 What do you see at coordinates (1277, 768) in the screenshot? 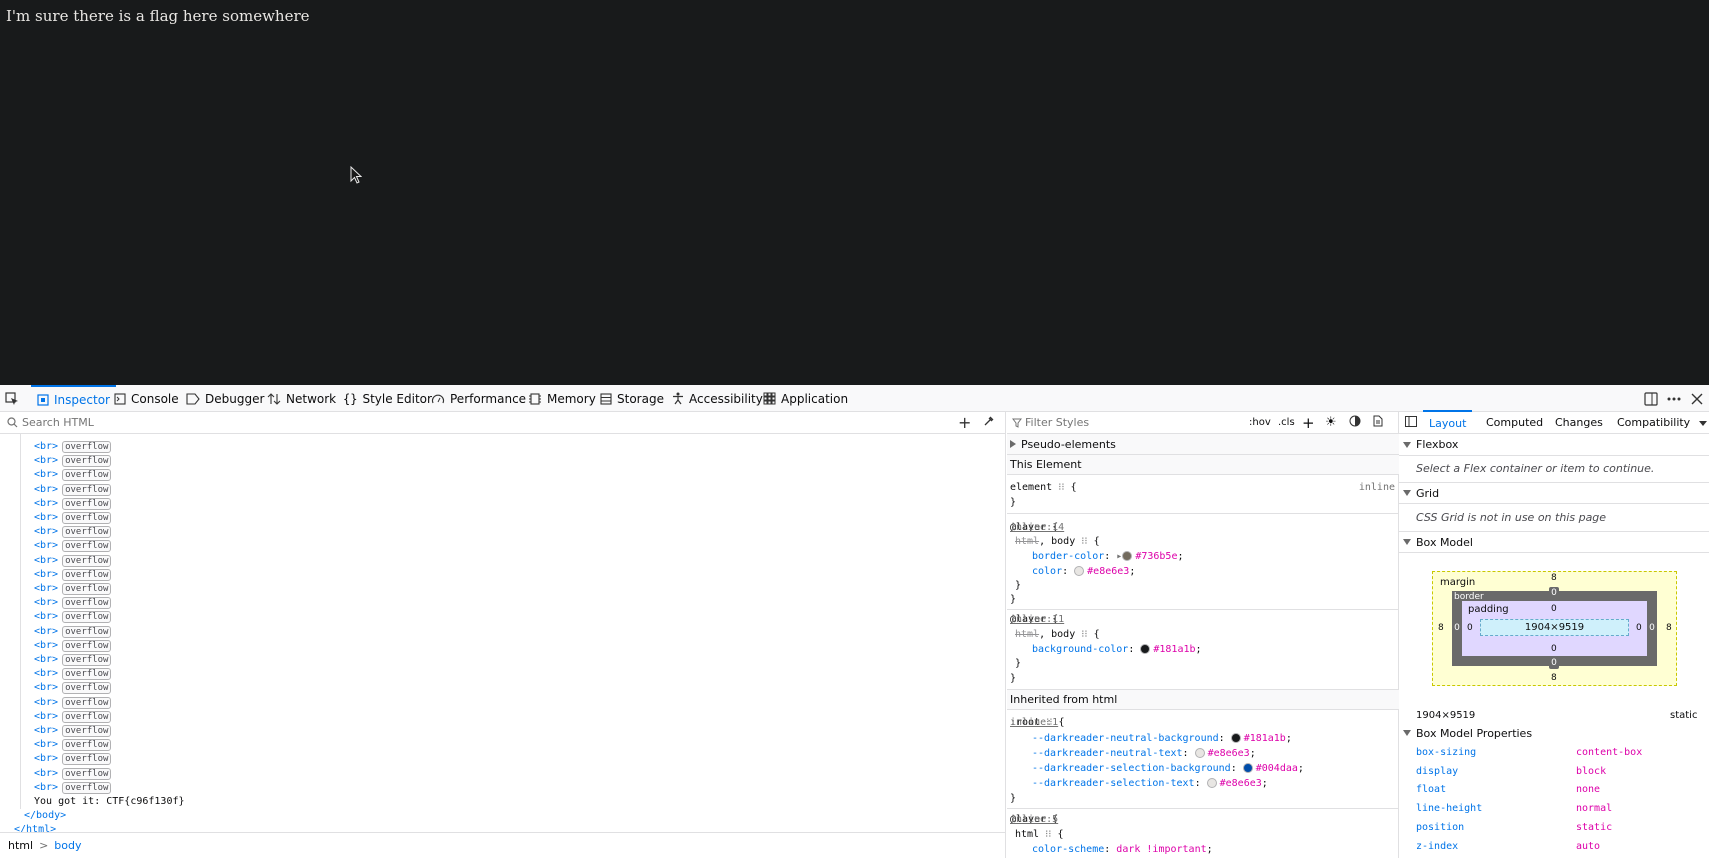
I see `css-value: #004daa` at bounding box center [1277, 768].